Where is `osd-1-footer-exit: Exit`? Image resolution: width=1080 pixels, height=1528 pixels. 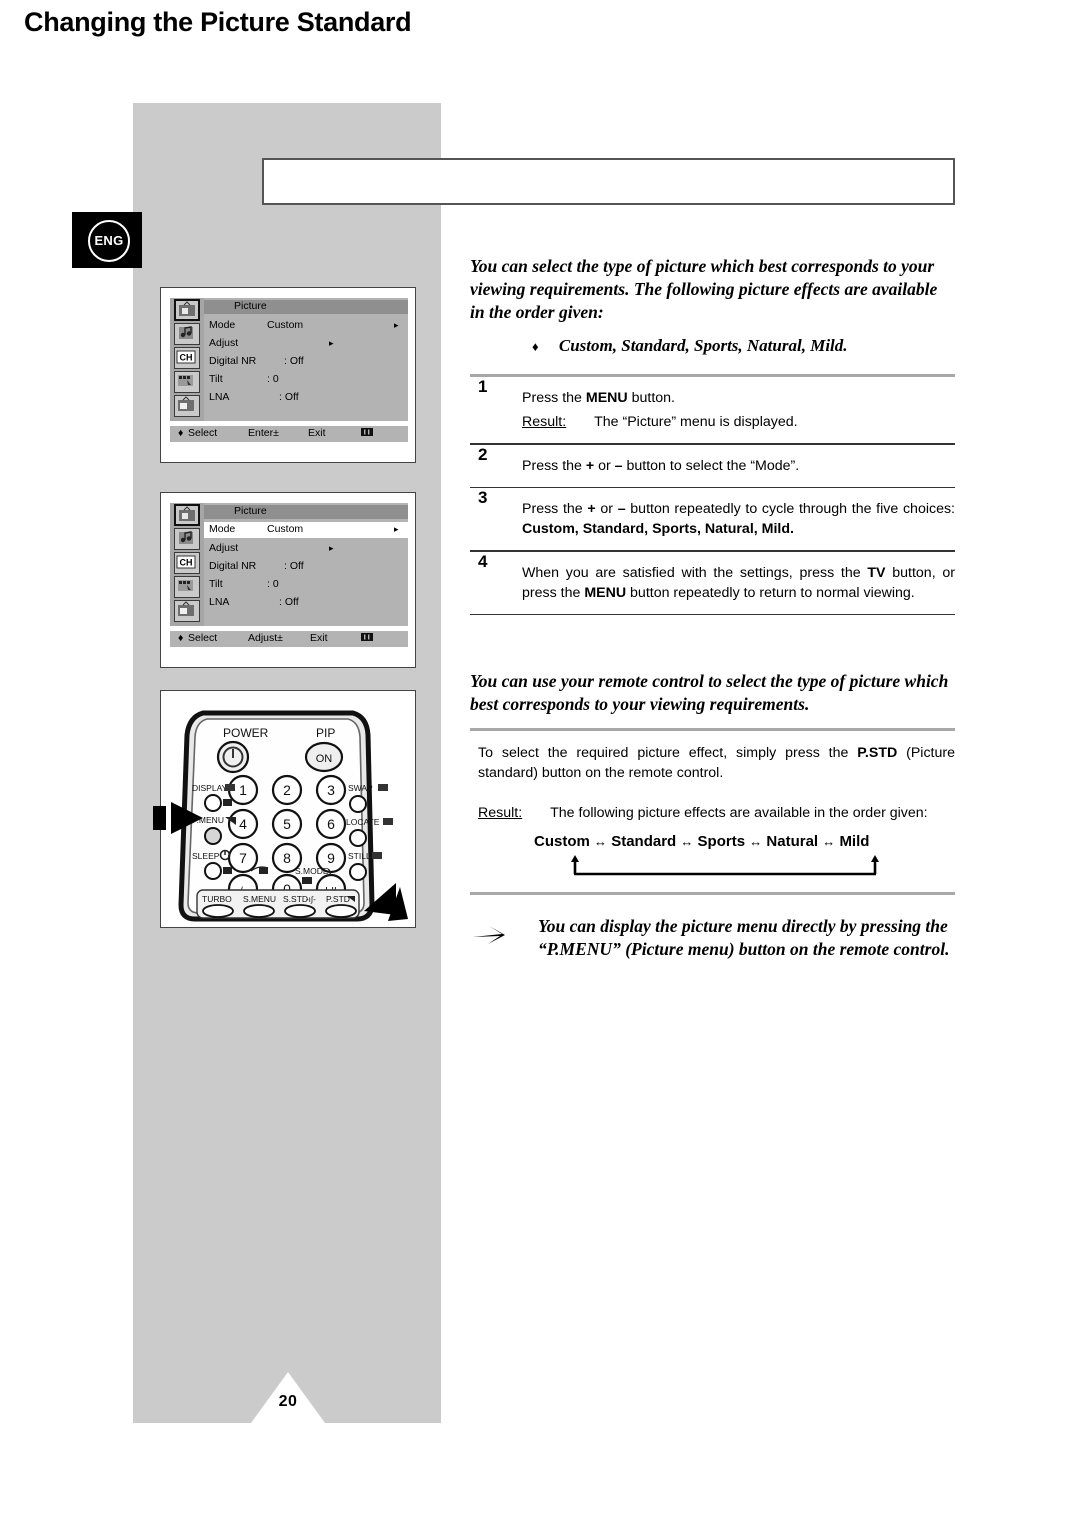 osd-1-footer-exit: Exit is located at coordinates (317, 433).